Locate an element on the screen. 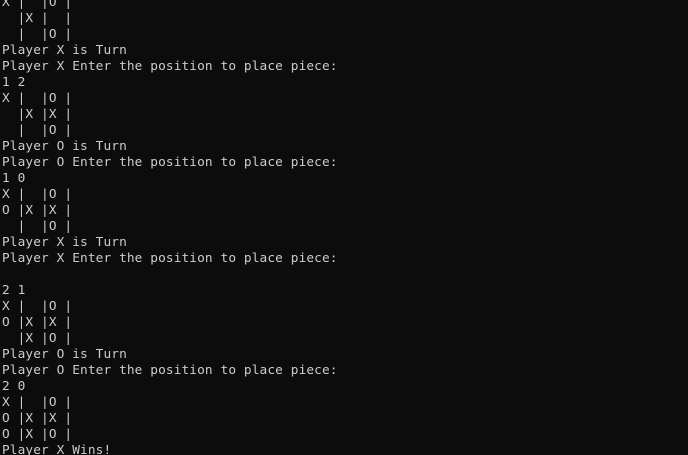 The width and height of the screenshot is (688, 455). console-line: |X |X | is located at coordinates (37, 114).